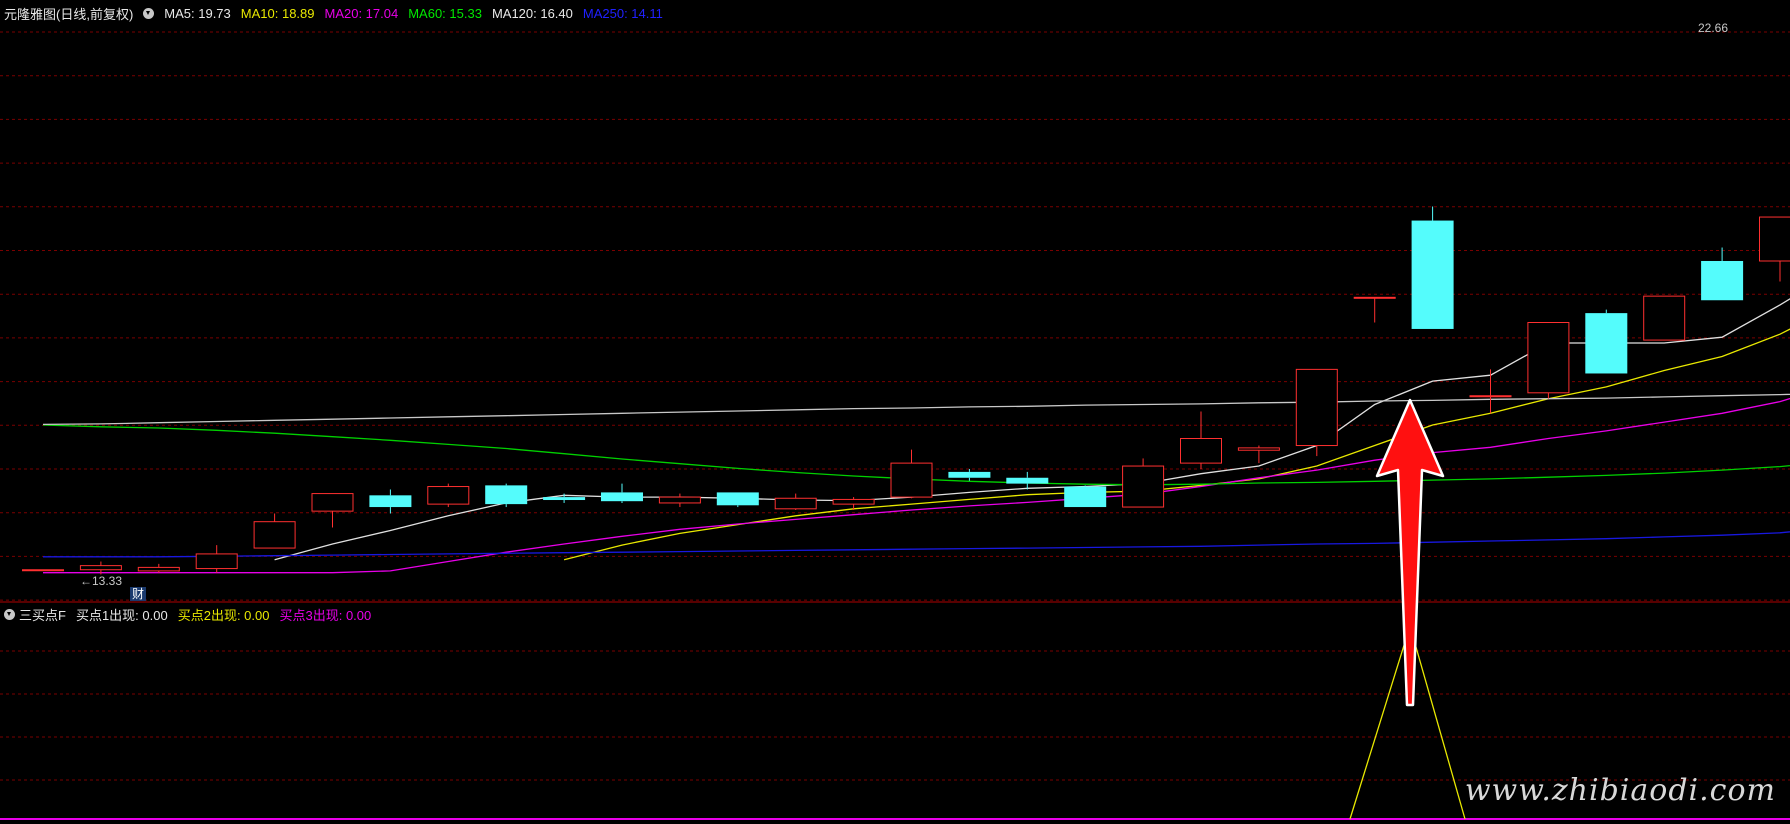  Describe the element at coordinates (1713, 28) in the screenshot. I see `high-price-label: 22.66` at that location.